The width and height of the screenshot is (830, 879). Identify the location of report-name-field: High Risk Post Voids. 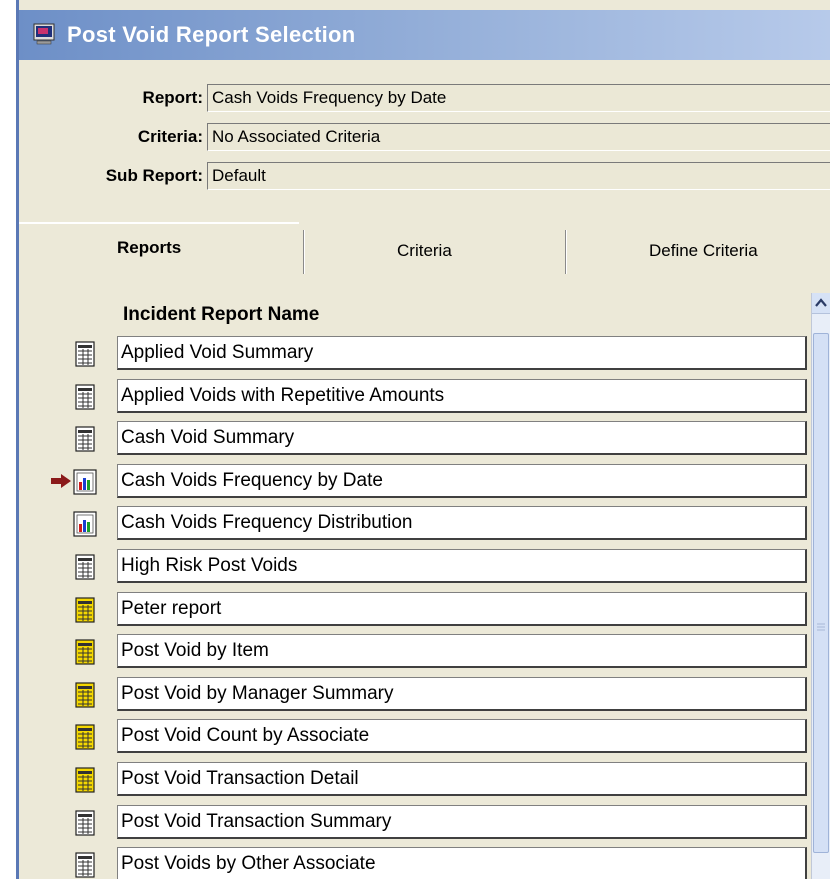
(462, 566).